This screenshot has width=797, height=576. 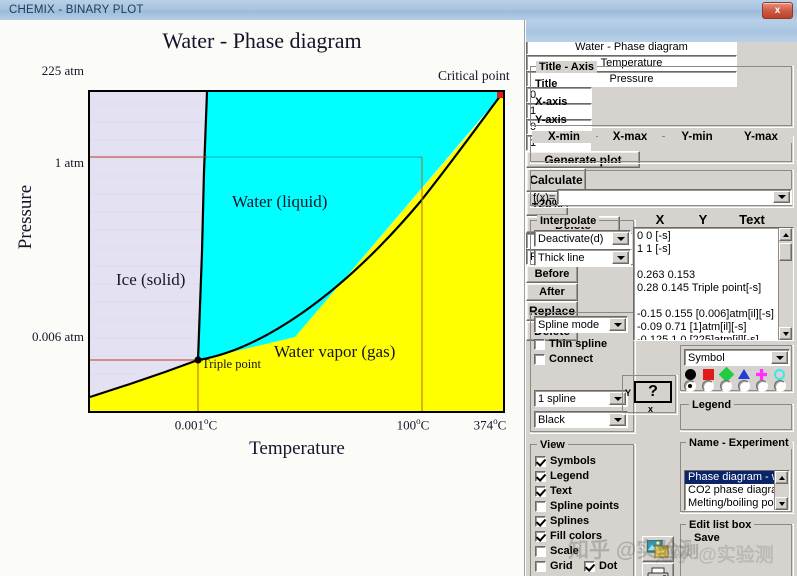 I want to click on image-export-button, so click(x=658, y=549).